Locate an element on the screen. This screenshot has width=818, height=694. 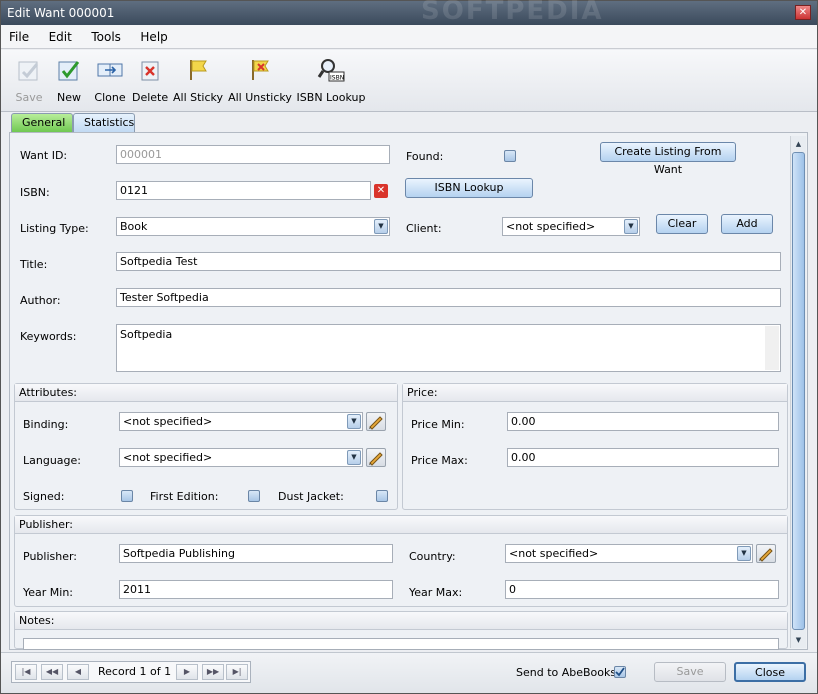
price-group: Price: Price Min: 0.00 Price Max: 0.00 is located at coordinates (595, 446).